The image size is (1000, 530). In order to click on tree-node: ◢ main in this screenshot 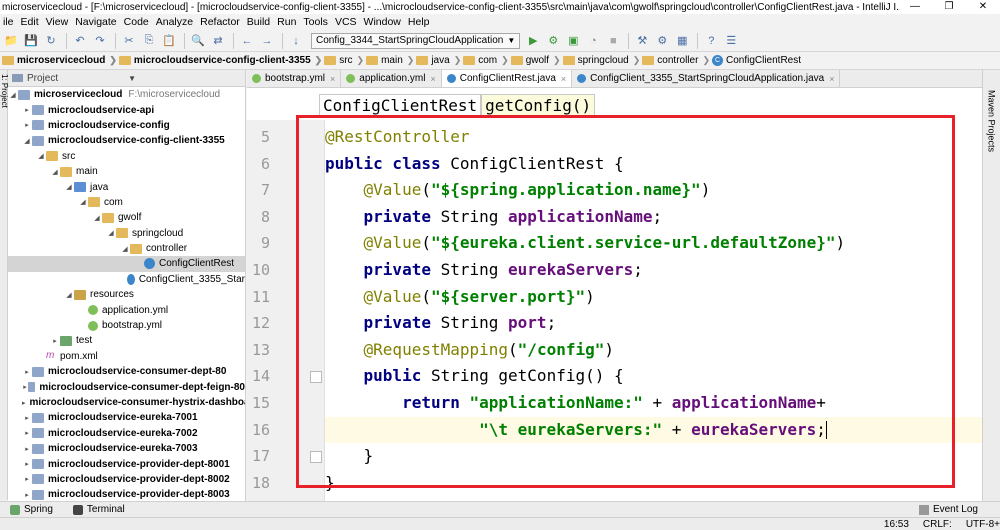, I will do `click(126, 171)`.